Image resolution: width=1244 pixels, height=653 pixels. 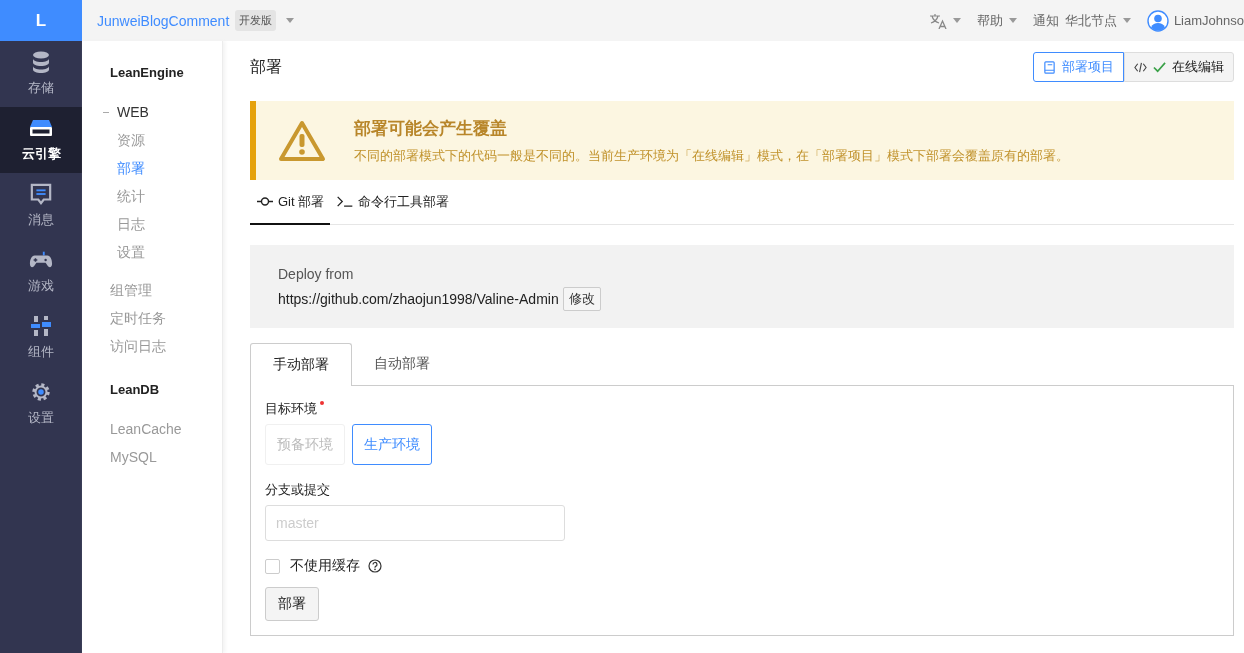 What do you see at coordinates (345, 201) in the screenshot?
I see `terminal-icon` at bounding box center [345, 201].